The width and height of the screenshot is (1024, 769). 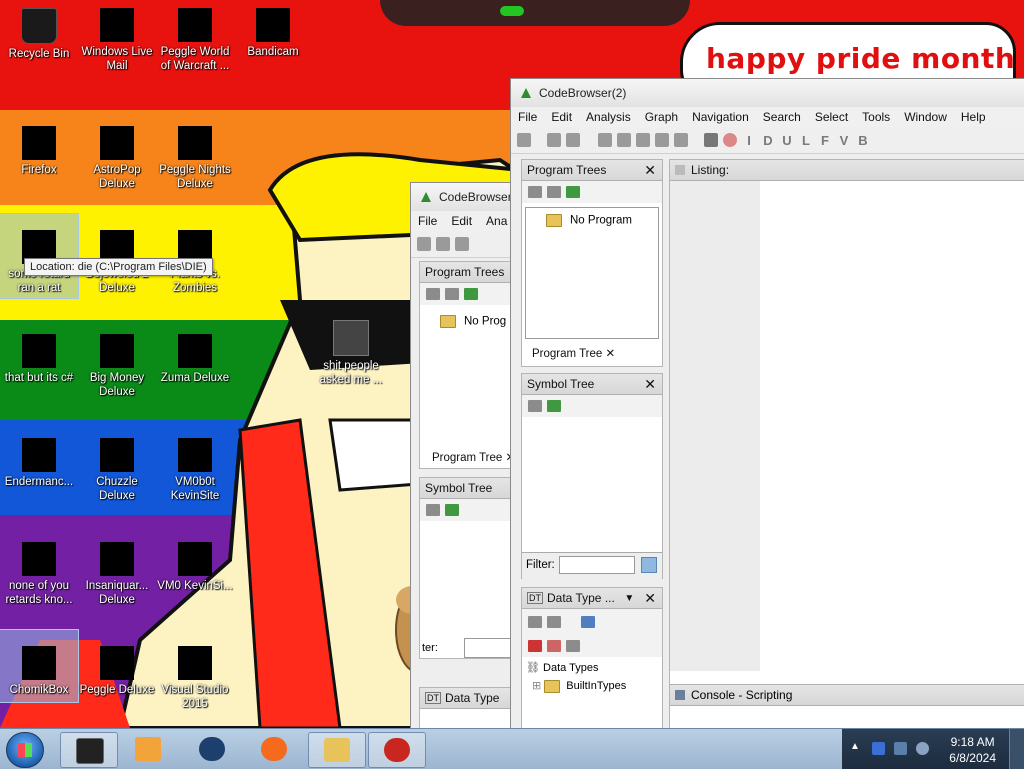 What do you see at coordinates (573, 646) in the screenshot?
I see `collapse-icon` at bounding box center [573, 646].